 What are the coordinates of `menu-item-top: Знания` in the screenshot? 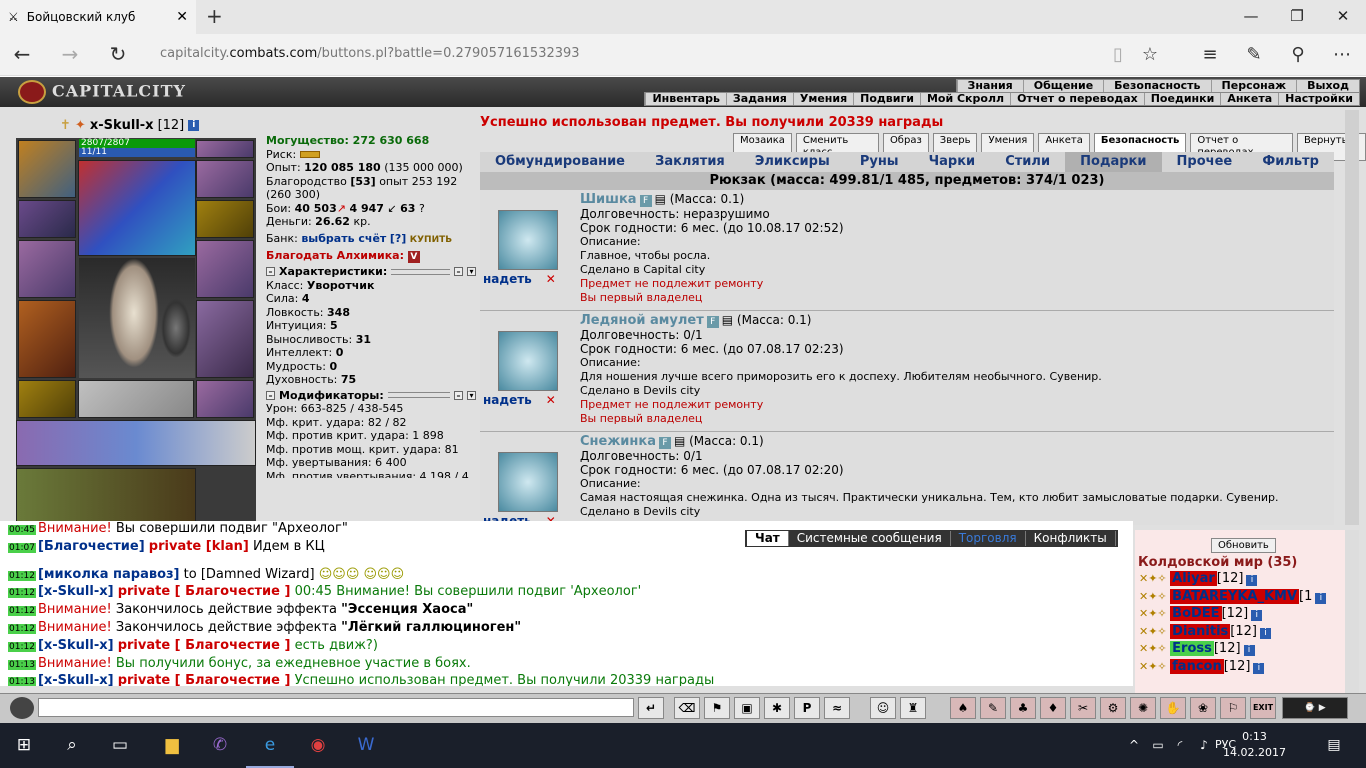 It's located at (989, 86).